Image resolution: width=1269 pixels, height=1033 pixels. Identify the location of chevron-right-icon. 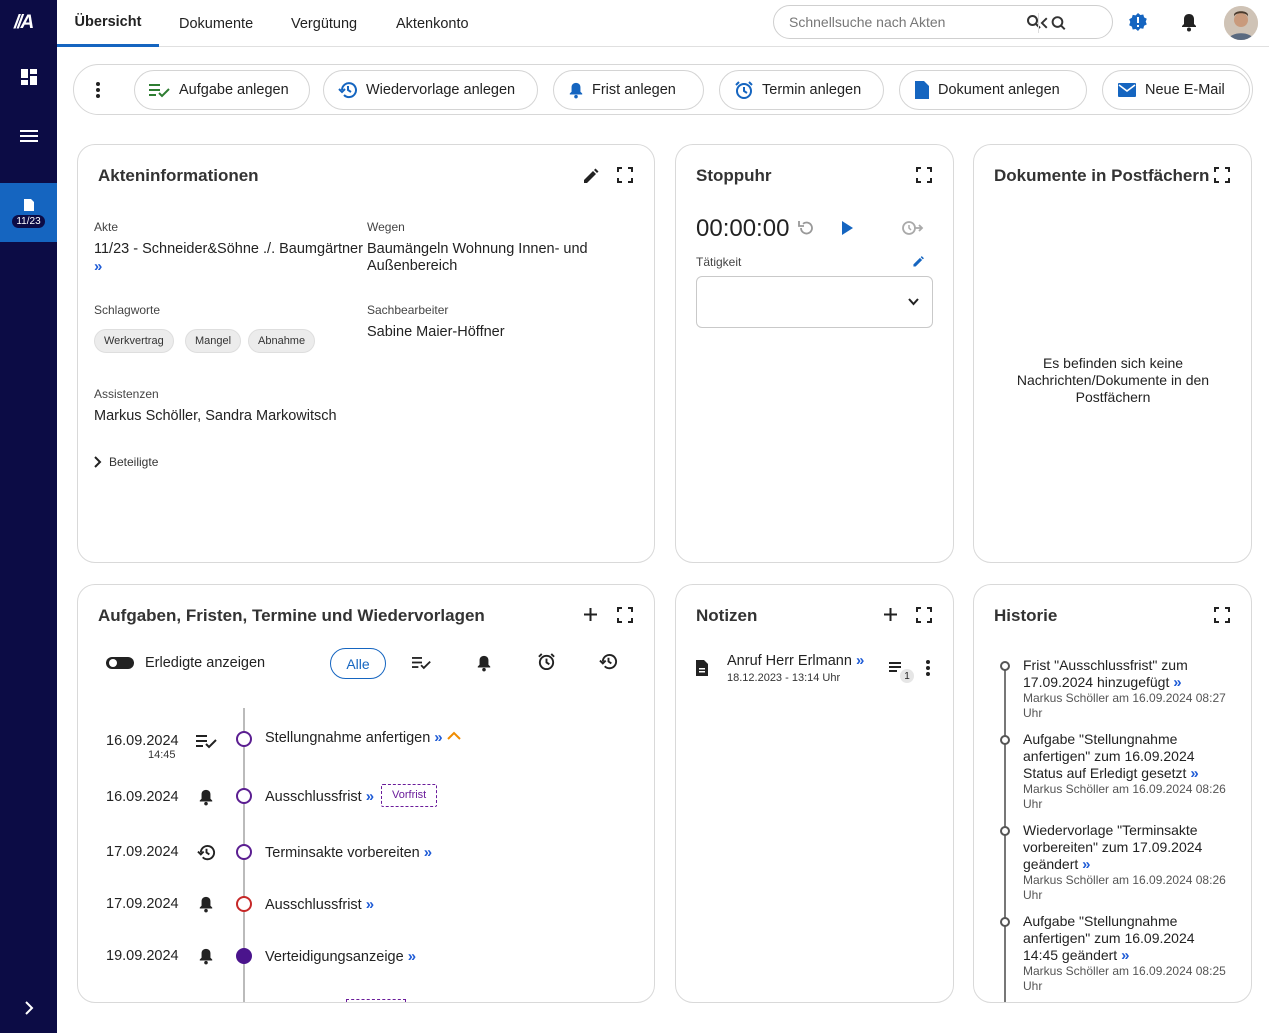
(28, 1008).